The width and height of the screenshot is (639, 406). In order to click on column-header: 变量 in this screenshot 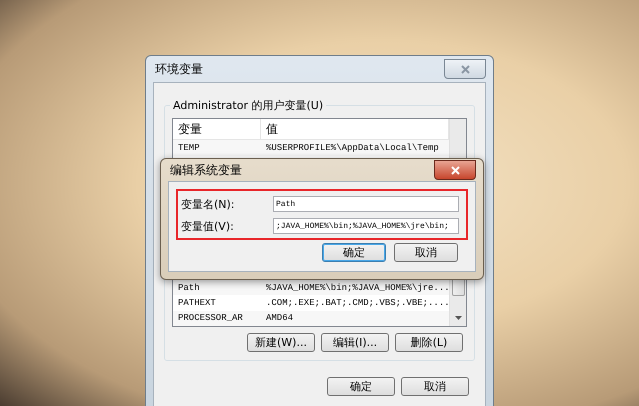, I will do `click(217, 129)`.